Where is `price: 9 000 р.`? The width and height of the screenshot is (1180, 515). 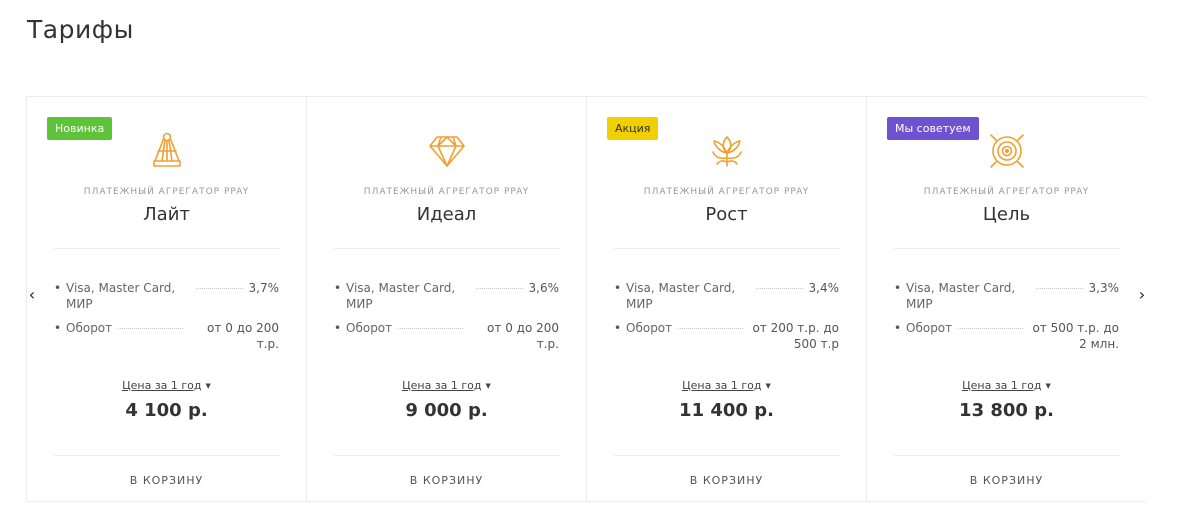 price: 9 000 р. is located at coordinates (446, 410).